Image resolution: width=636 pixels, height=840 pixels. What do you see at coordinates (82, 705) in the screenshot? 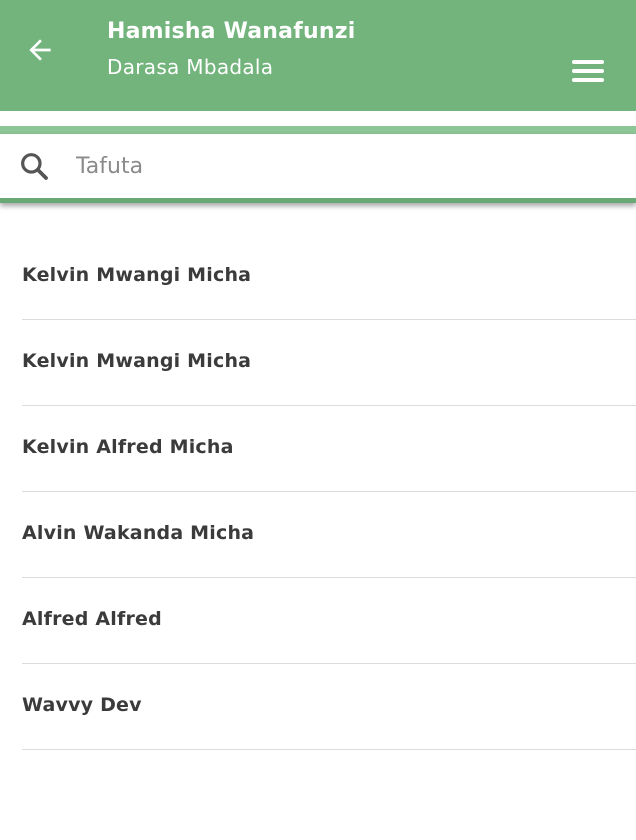
I see `student-name: Wavvy Dev` at bounding box center [82, 705].